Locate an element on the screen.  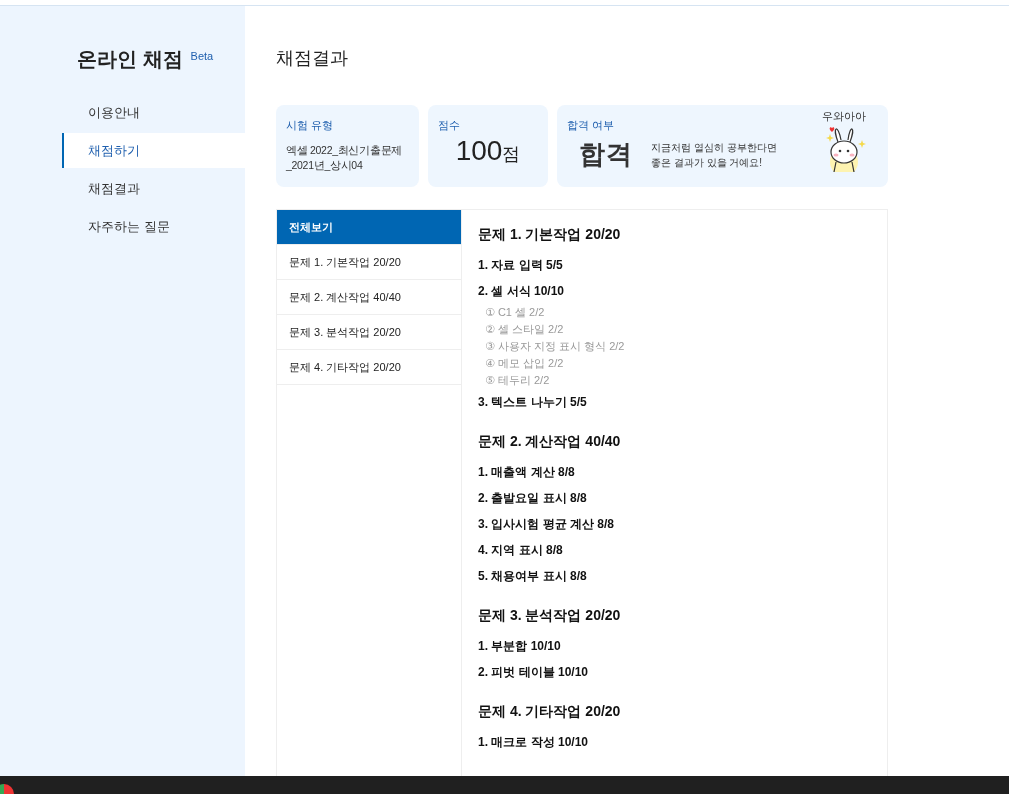
app-title: 온라인 채점 is located at coordinates (130, 59).